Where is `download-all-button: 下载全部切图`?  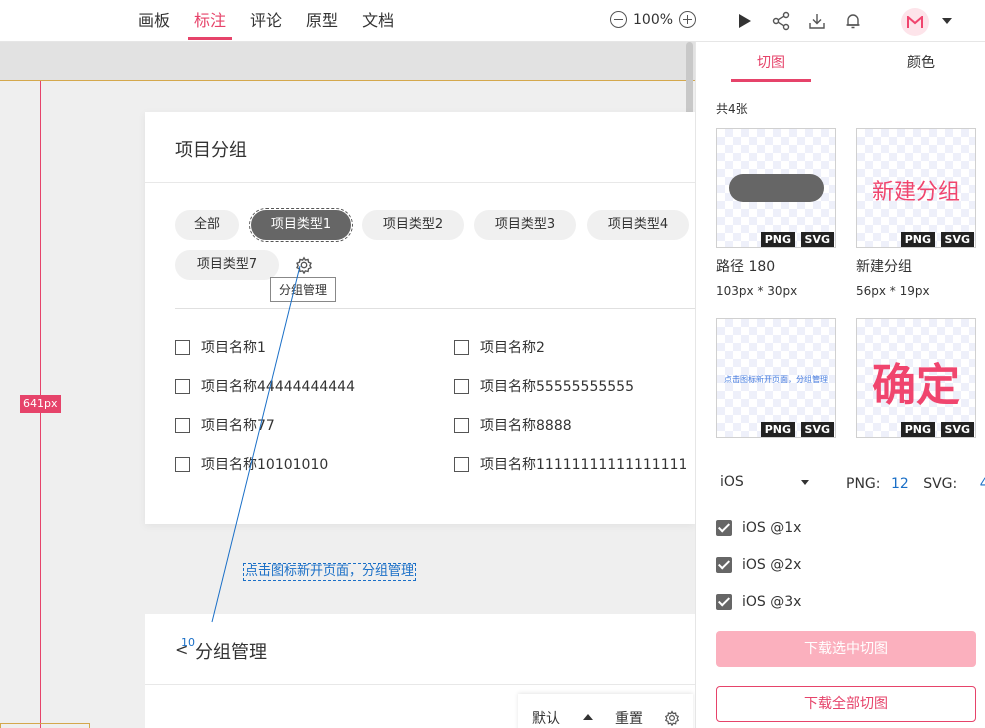
download-all-button: 下载全部切图 is located at coordinates (846, 704).